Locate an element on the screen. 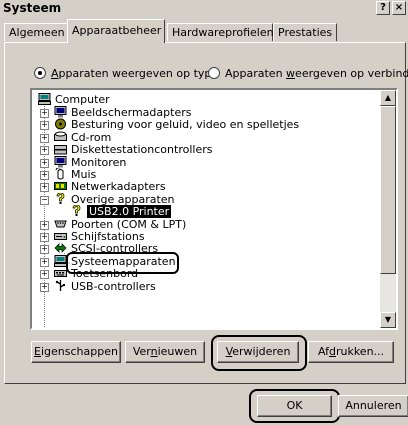 The width and height of the screenshot is (408, 425). button-label: ieuwen is located at coordinates (177, 351).